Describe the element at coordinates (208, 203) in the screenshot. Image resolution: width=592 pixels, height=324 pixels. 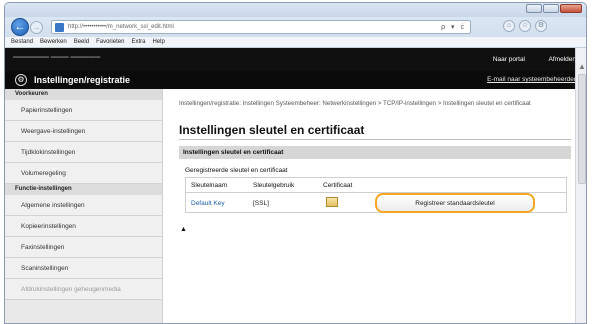
I see `key-name-link: Default Key` at that location.